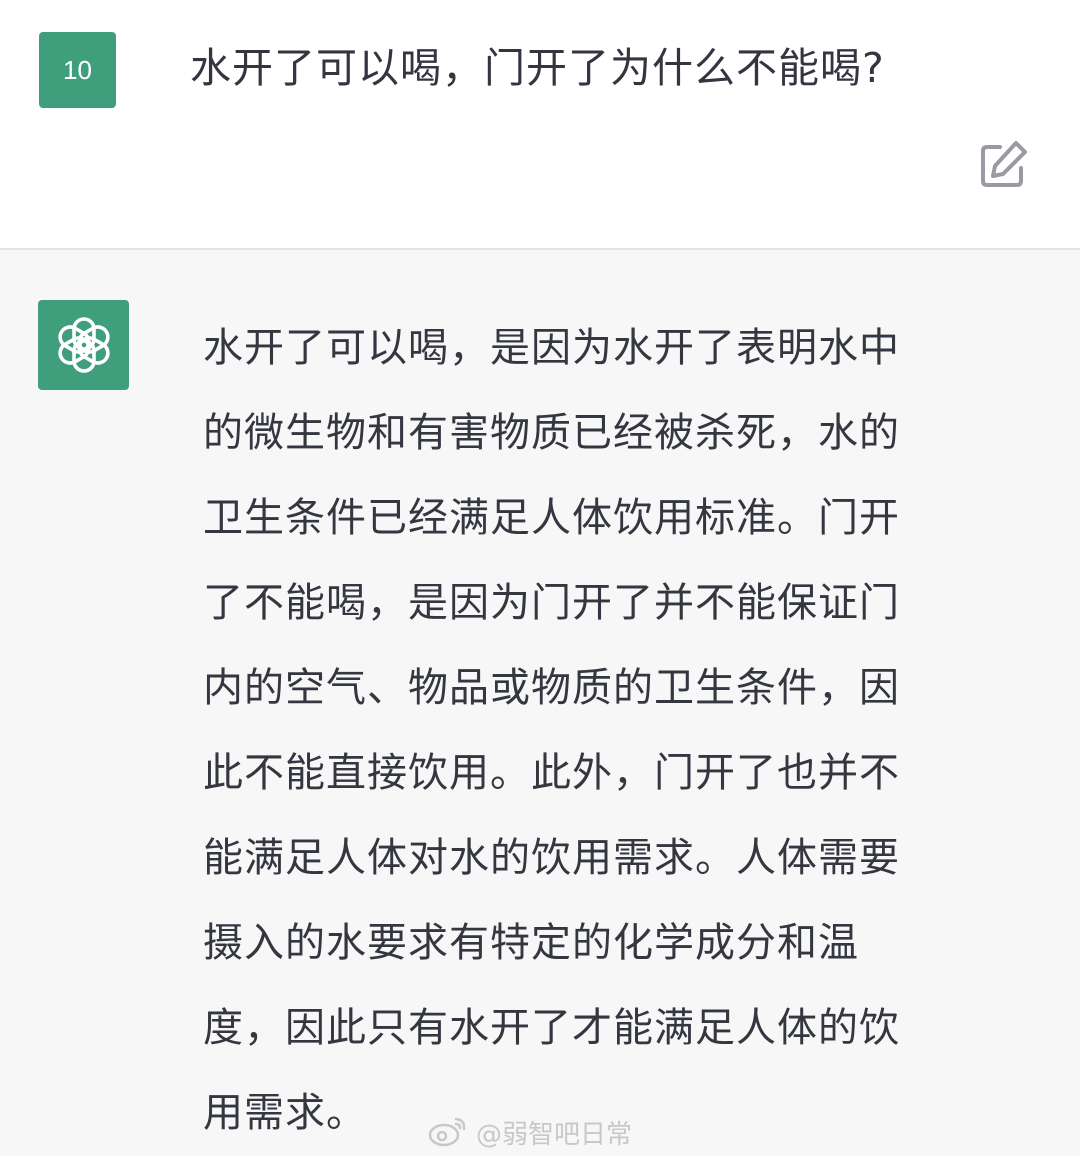 The image size is (1080, 1156). What do you see at coordinates (537, 68) in the screenshot?
I see `user-message-text: 水开了可以喝，门开了为什么不能喝?` at bounding box center [537, 68].